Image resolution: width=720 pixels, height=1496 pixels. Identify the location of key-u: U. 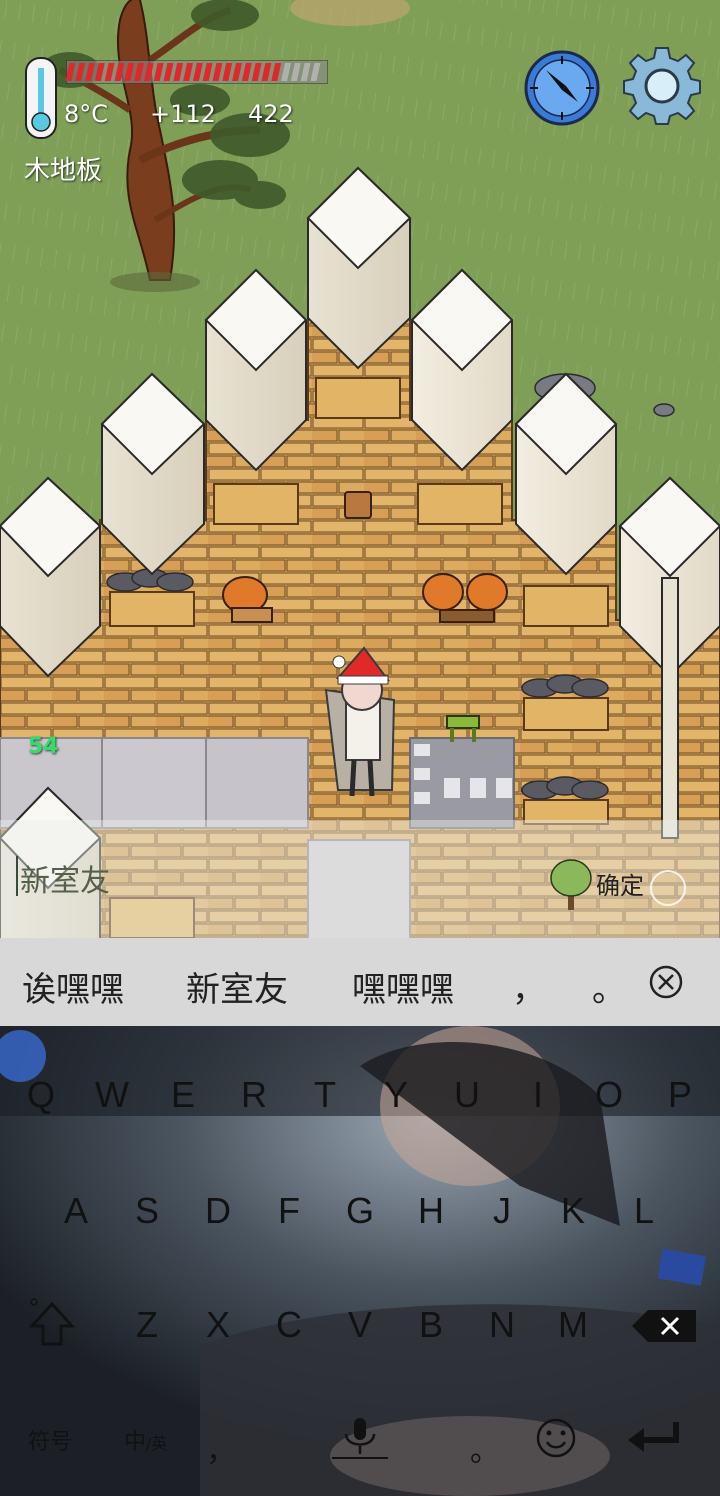
(467, 1095).